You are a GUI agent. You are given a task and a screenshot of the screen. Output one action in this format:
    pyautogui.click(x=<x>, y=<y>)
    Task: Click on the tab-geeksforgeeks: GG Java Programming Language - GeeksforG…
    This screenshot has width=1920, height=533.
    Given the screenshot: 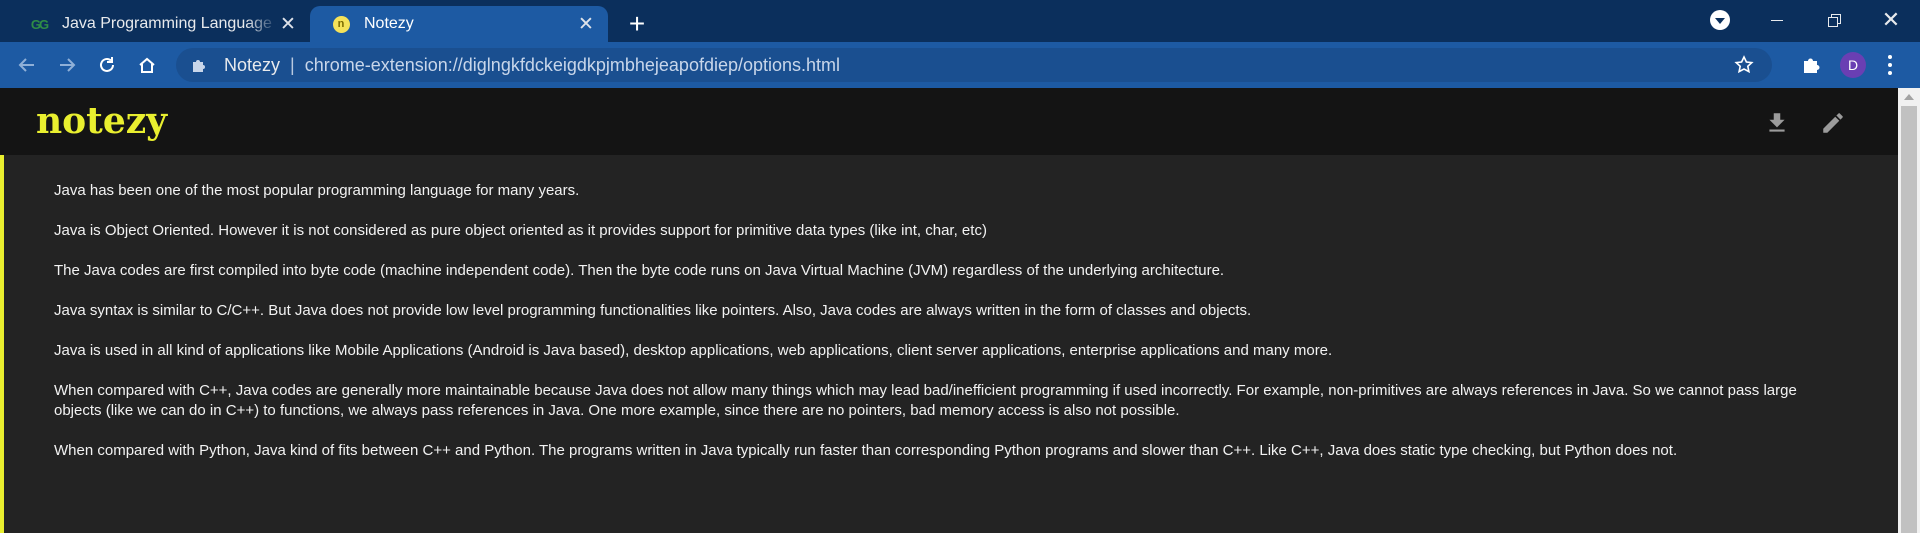 What is the action you would take?
    pyautogui.click(x=159, y=24)
    